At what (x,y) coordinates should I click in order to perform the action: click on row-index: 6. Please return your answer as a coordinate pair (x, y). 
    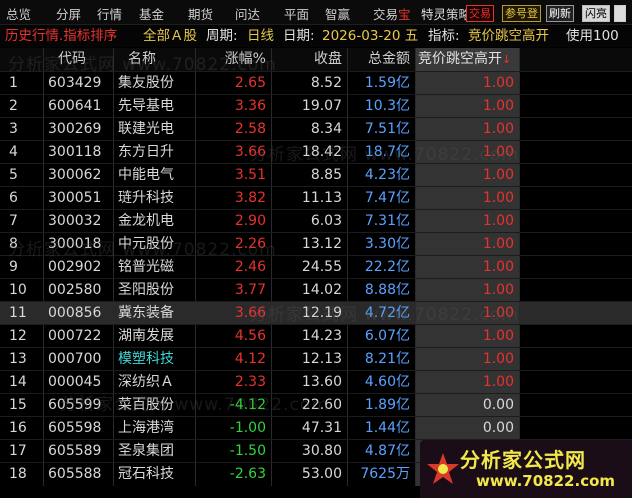
    Looking at the image, I should click on (22, 198).